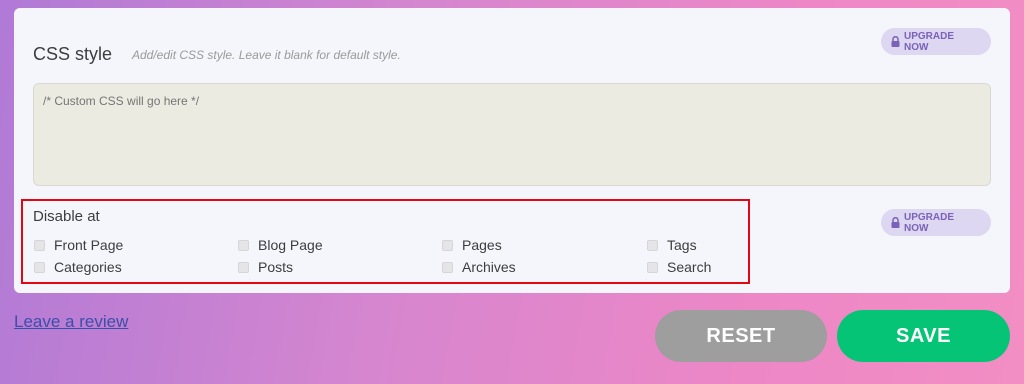 The width and height of the screenshot is (1024, 384). I want to click on save-button: SAVE, so click(923, 336).